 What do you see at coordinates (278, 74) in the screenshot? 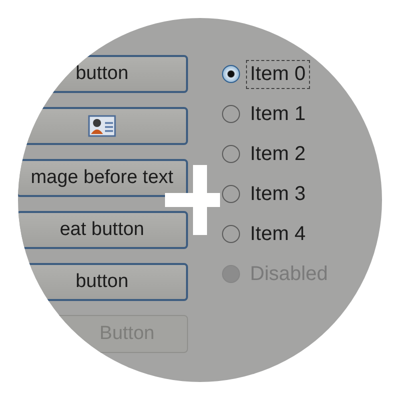
I see `radio-label: Item 0` at bounding box center [278, 74].